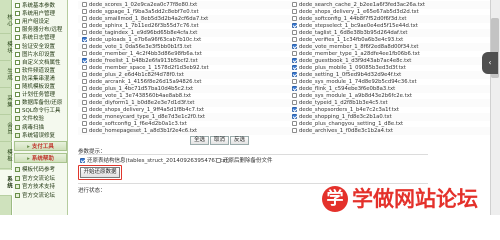 This screenshot has width=500, height=240. What do you see at coordinates (220, 140) in the screenshot?
I see `deselect-button: 取消` at bounding box center [220, 140].